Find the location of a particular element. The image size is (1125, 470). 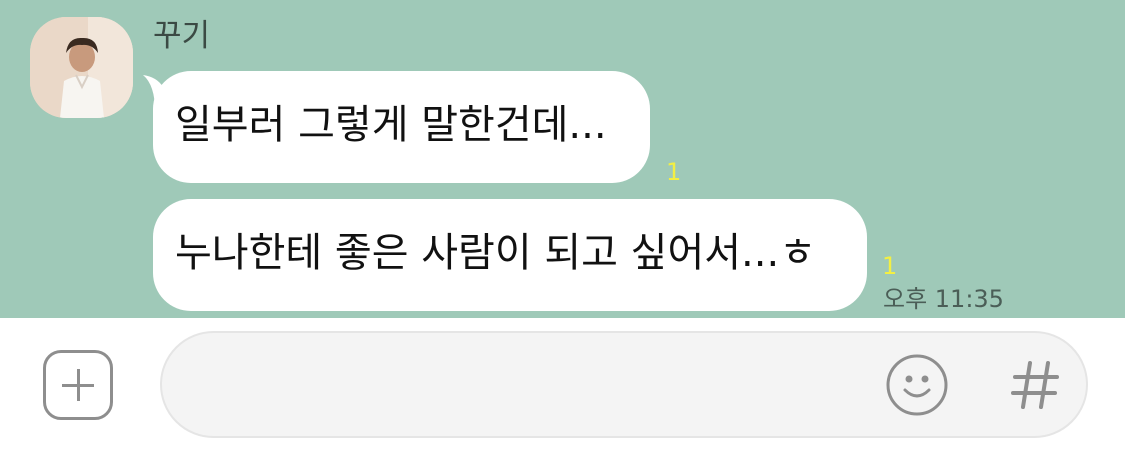

emoji-icon is located at coordinates (917, 385).